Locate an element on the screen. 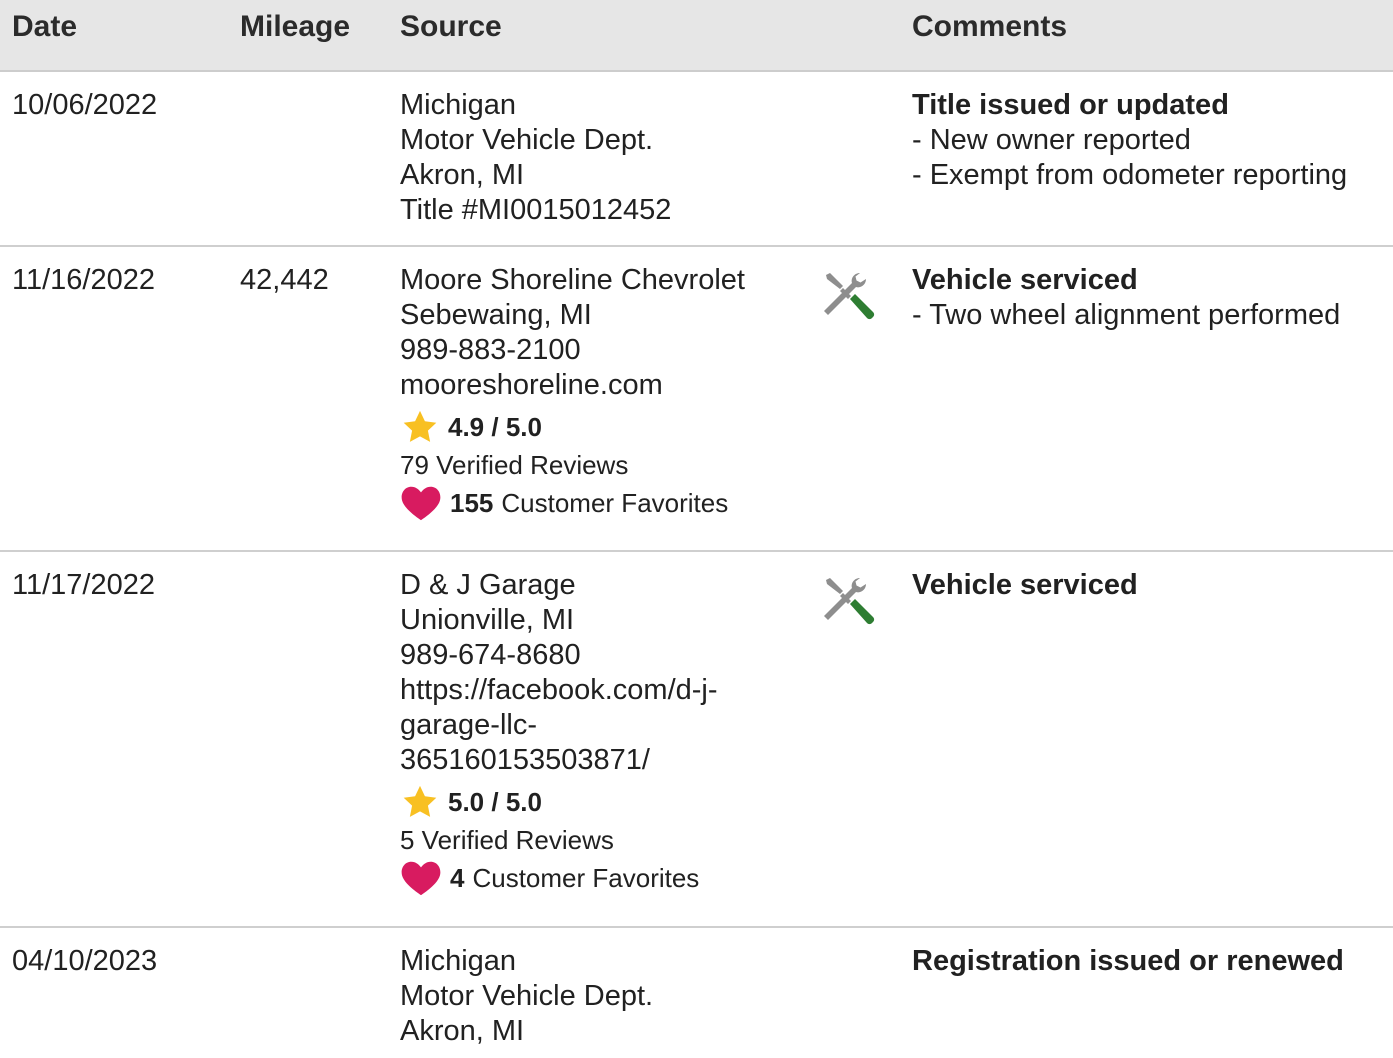  source-name: Moore Shoreline Chevrolet is located at coordinates (572, 280).